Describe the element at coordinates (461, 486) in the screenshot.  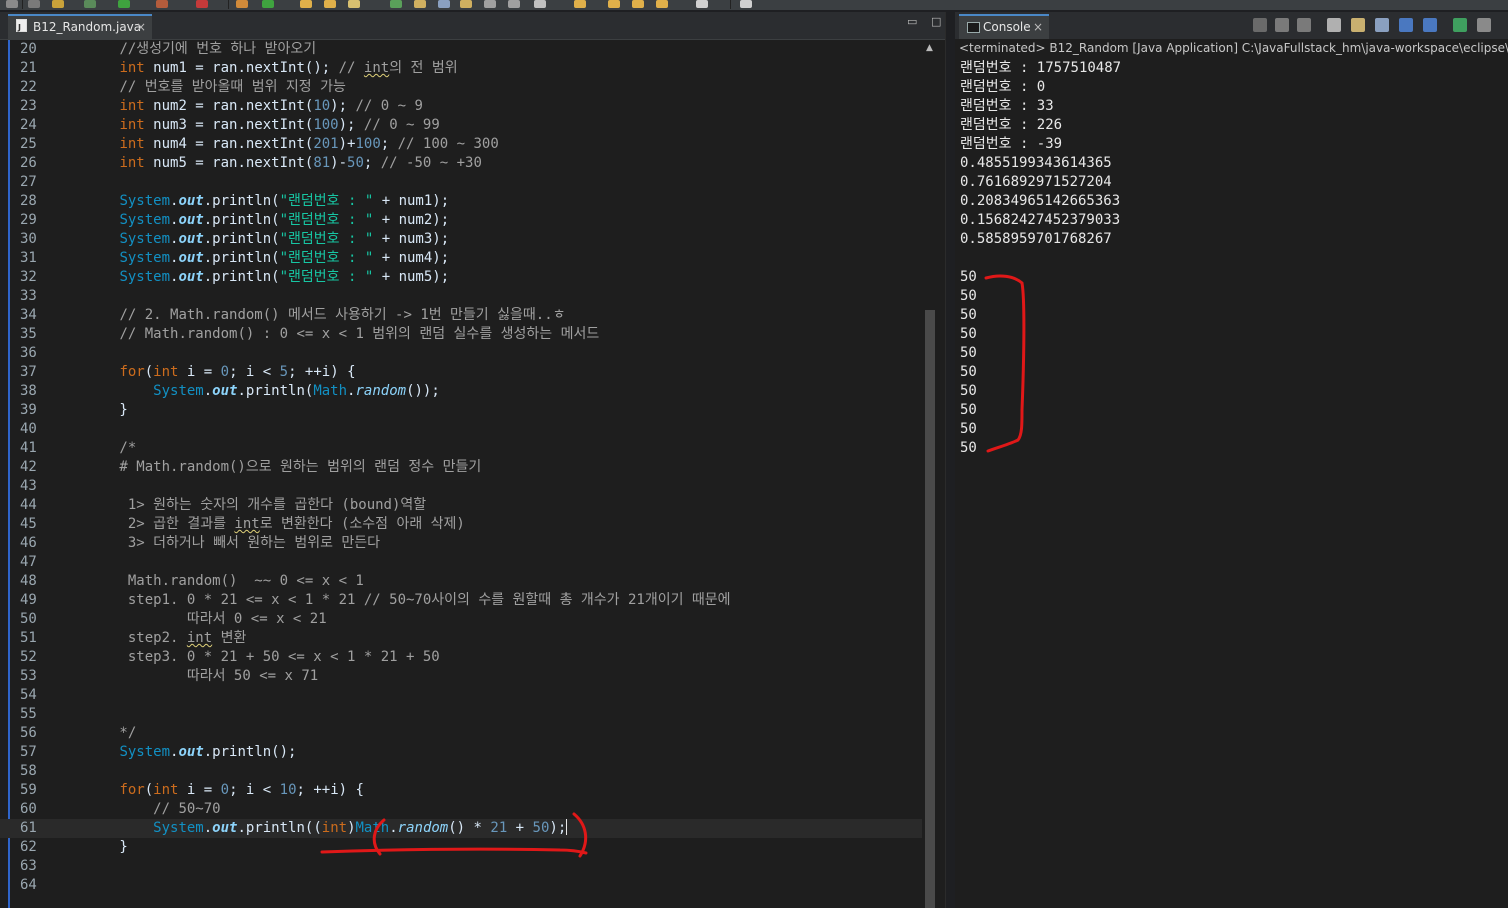
I see `code-line: 43` at that location.